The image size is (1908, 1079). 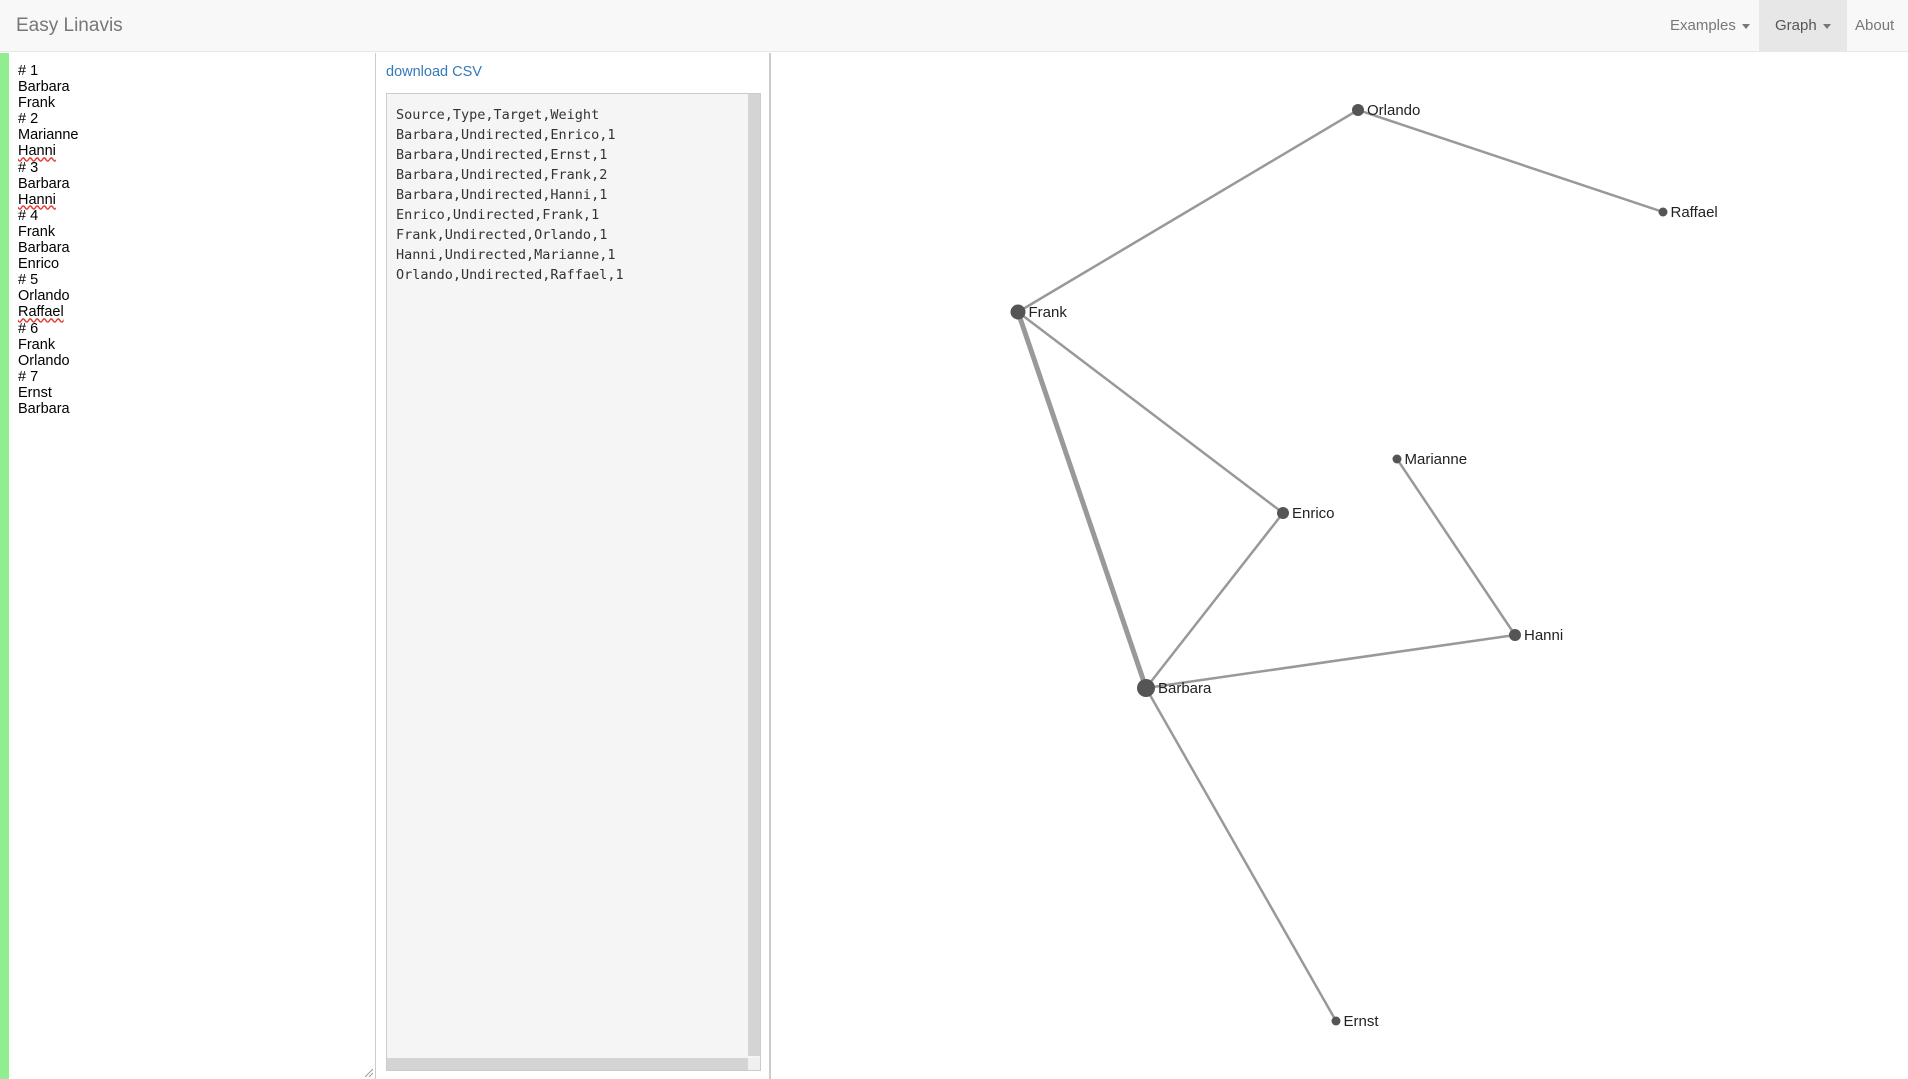 I want to click on editor-line: # 4, so click(x=28, y=215).